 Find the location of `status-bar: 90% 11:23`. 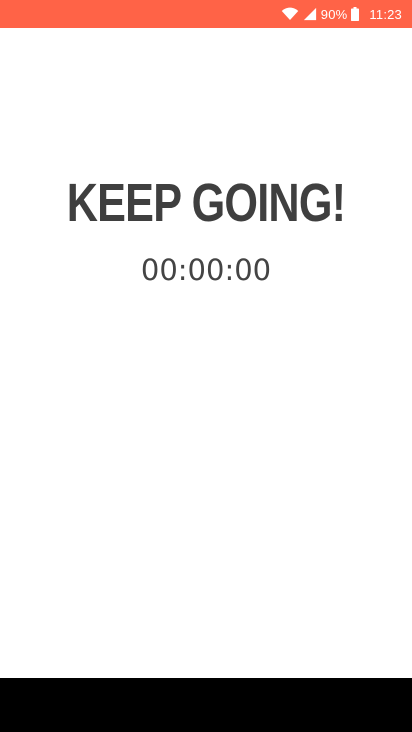

status-bar: 90% 11:23 is located at coordinates (206, 14).